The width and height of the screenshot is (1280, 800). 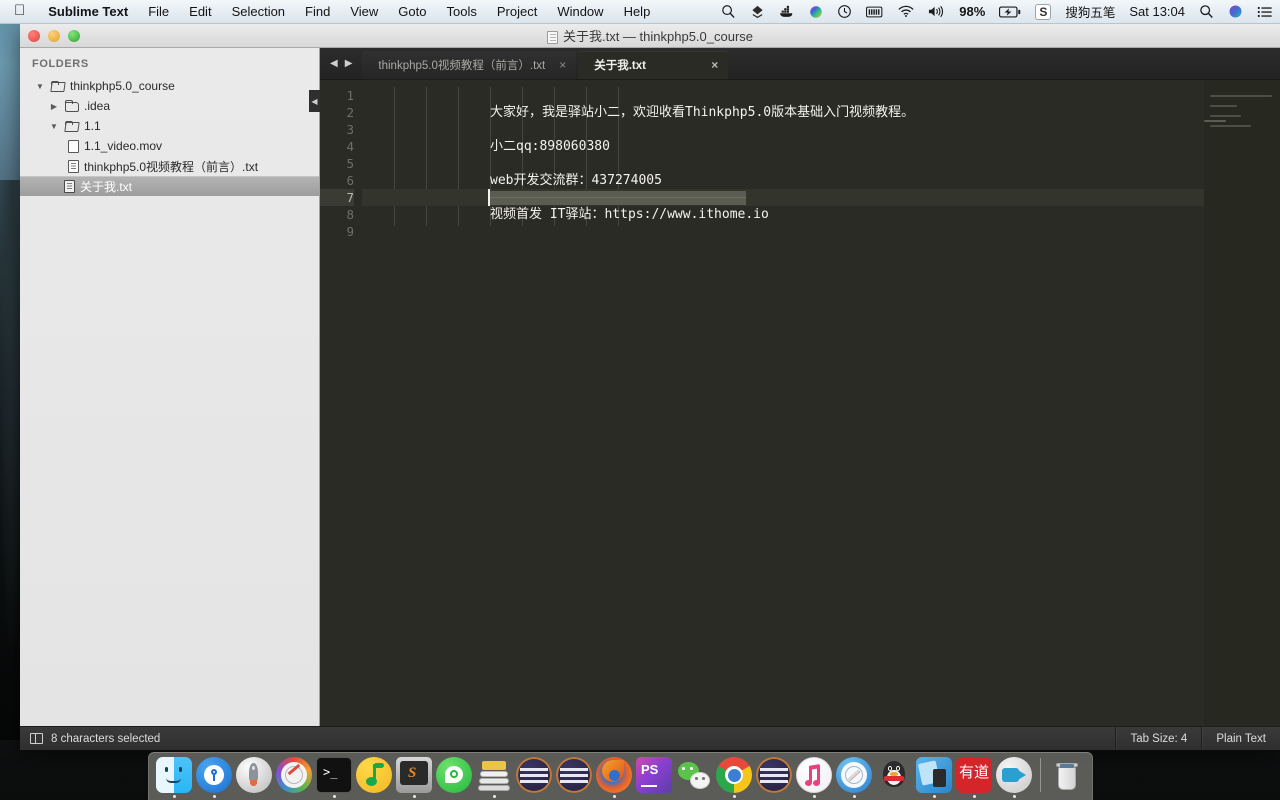 I want to click on menu-item-selection: Selection, so click(x=258, y=11).